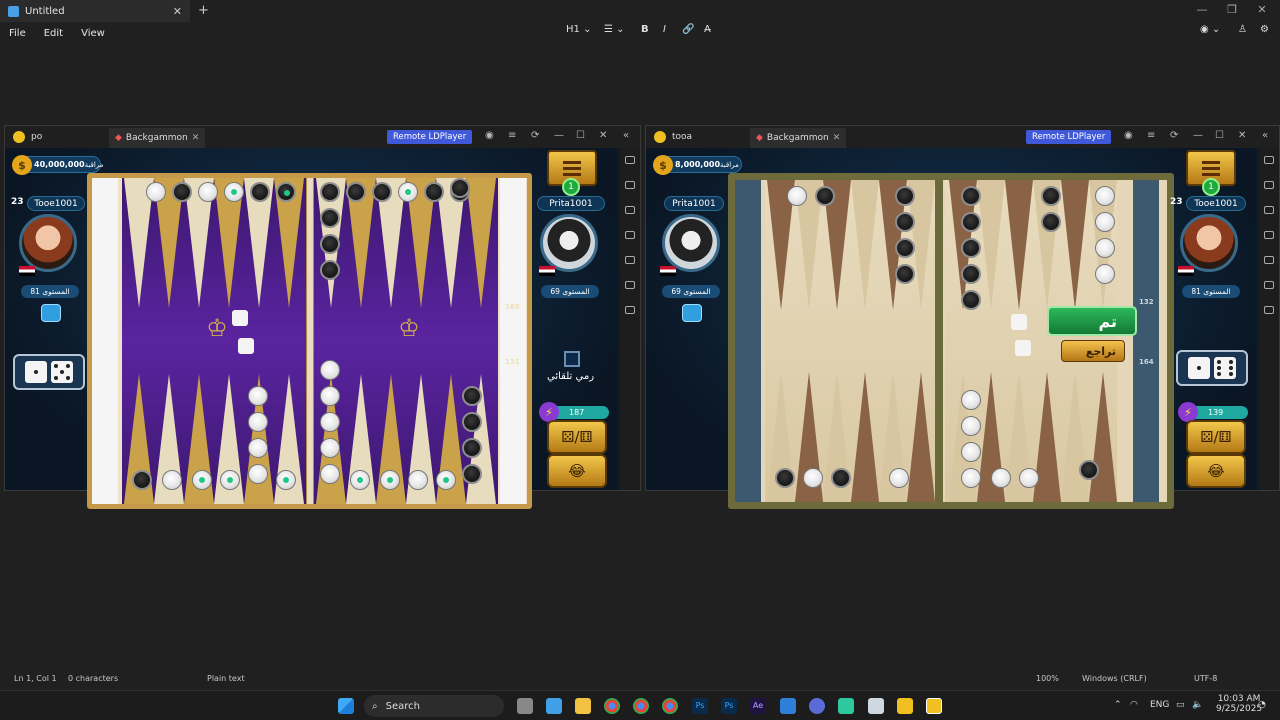 Image resolution: width=1280 pixels, height=720 pixels. What do you see at coordinates (226, 678) in the screenshot?
I see `text-mode: Plain text` at bounding box center [226, 678].